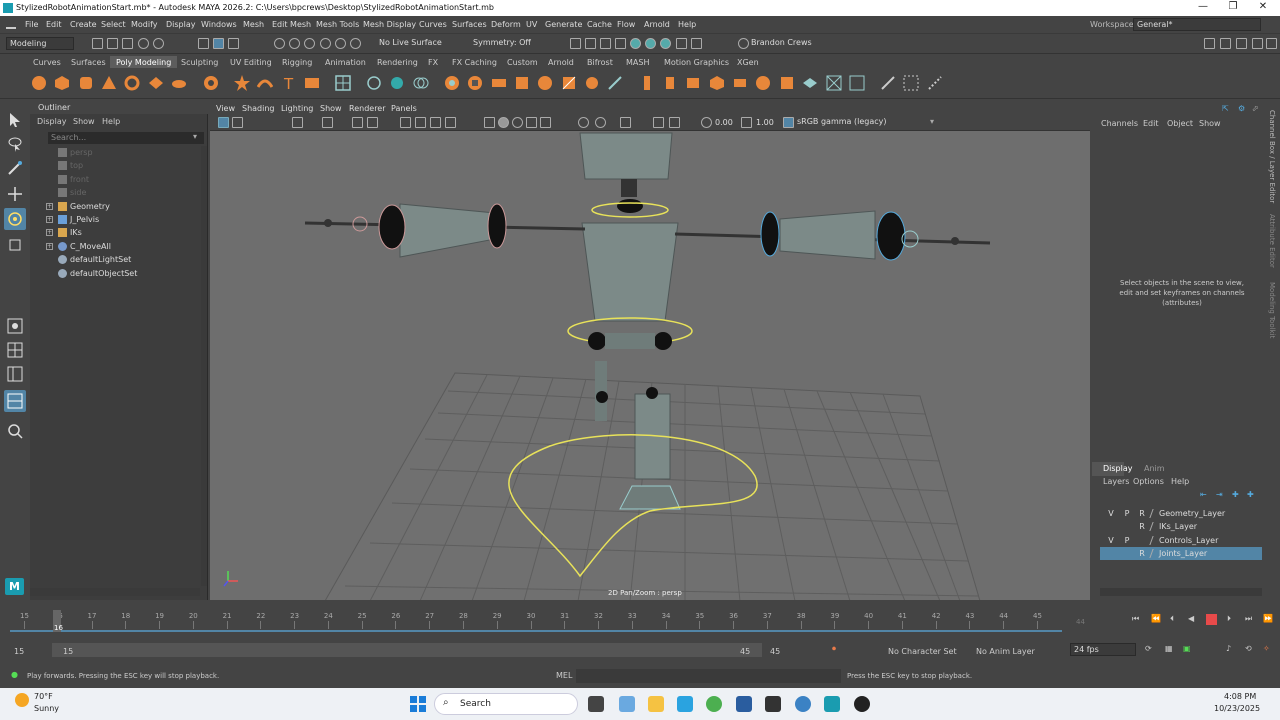 This screenshot has width=1280, height=720. I want to click on obs-icon, so click(862, 704).